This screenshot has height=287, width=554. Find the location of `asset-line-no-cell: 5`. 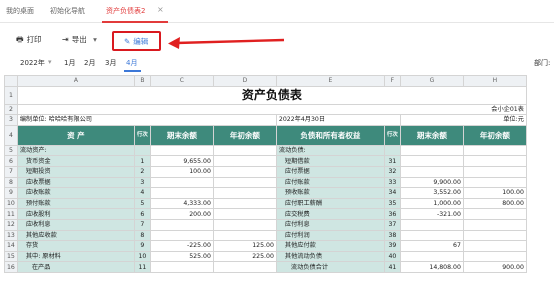

asset-line-no-cell: 5 is located at coordinates (142, 203).